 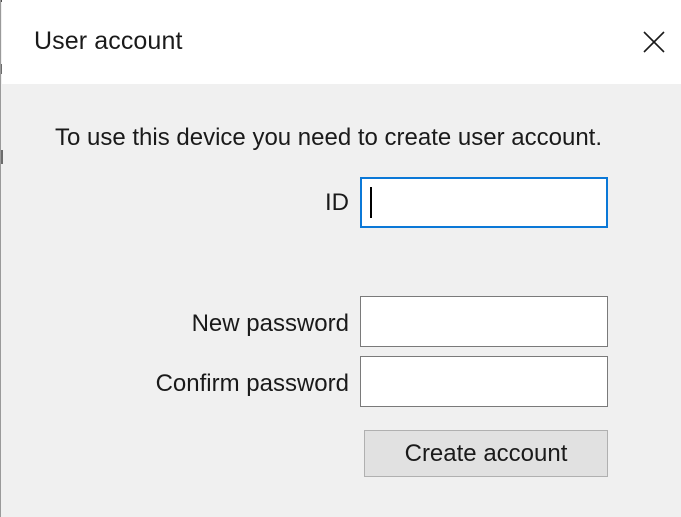 I want to click on window-title: User account, so click(x=108, y=41).